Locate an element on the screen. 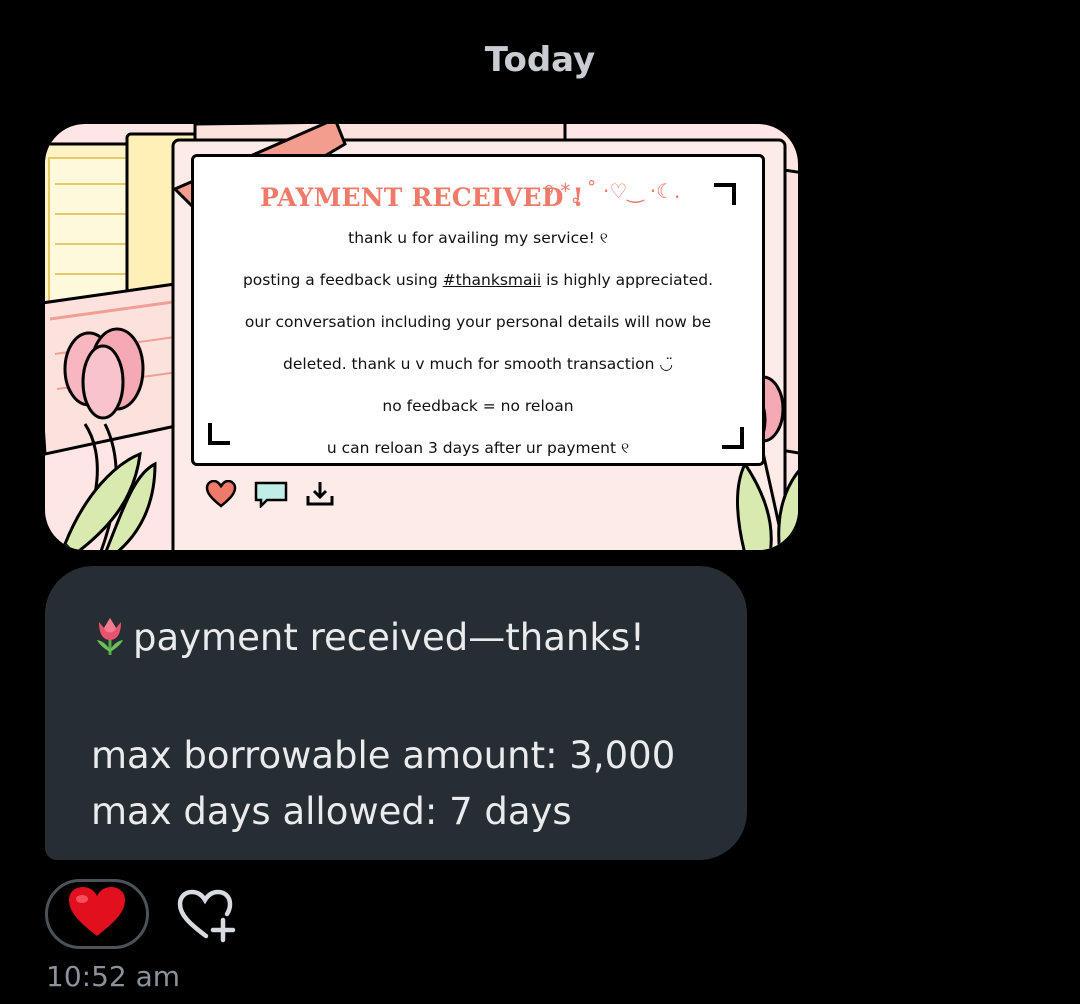  download-icon is located at coordinates (320, 496).